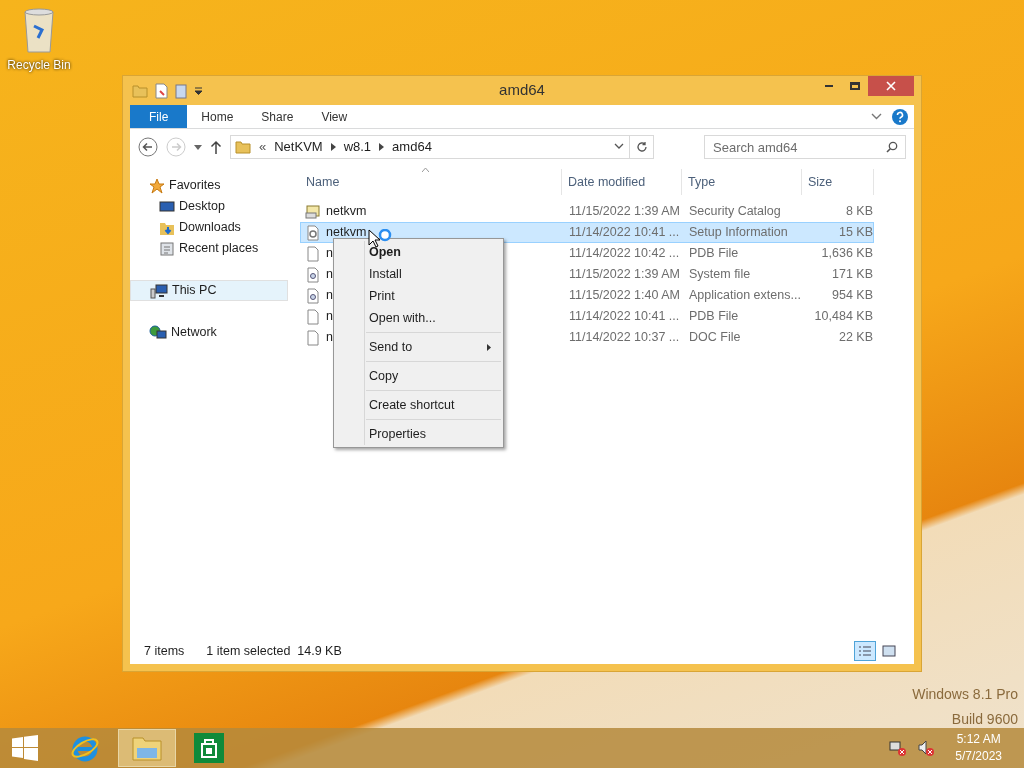  Describe the element at coordinates (209, 290) in the screenshot. I see `nav-item: This PC` at that location.